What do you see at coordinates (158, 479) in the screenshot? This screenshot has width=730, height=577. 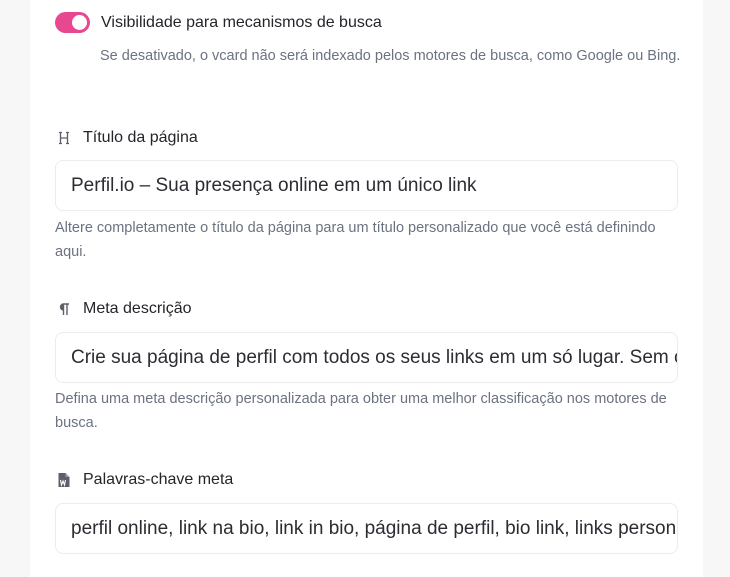 I see `meta-keywords-label-text: Palavras-chave meta` at bounding box center [158, 479].